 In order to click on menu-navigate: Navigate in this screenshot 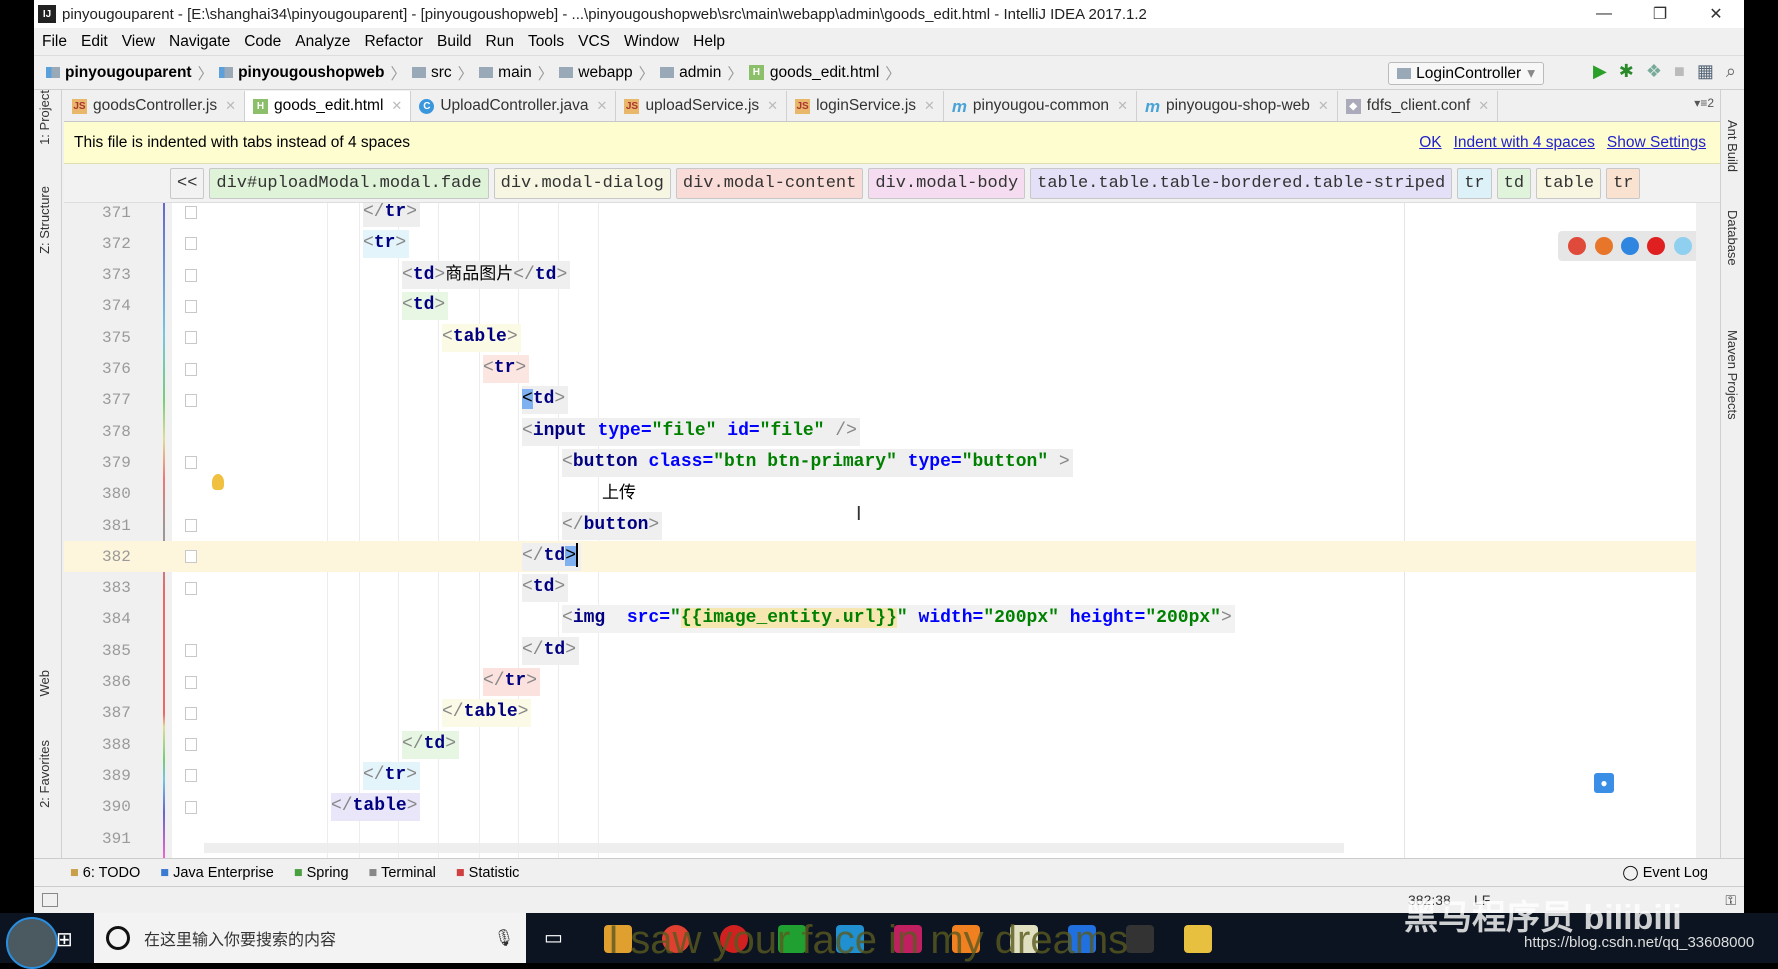, I will do `click(199, 42)`.